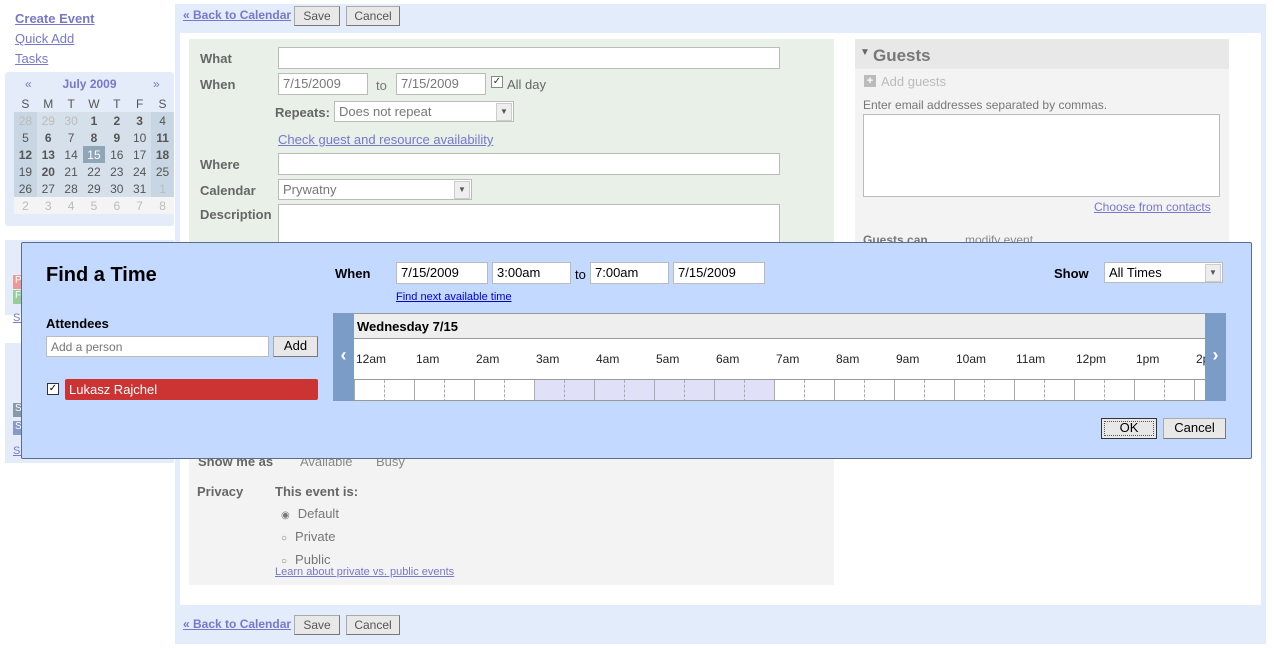 This screenshot has height=648, width=1274. Describe the element at coordinates (529, 58) in the screenshot. I see `what-input` at that location.